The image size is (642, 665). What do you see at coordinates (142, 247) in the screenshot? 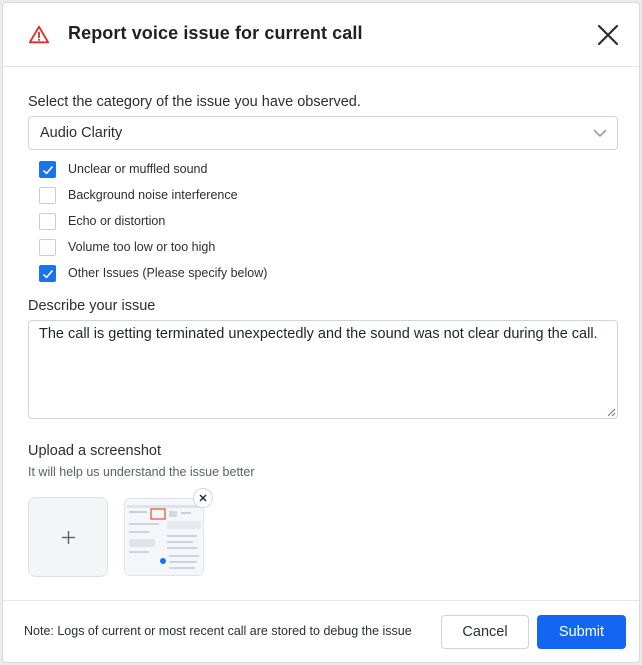
I see `issue-option-label: Volume too low or too high` at bounding box center [142, 247].